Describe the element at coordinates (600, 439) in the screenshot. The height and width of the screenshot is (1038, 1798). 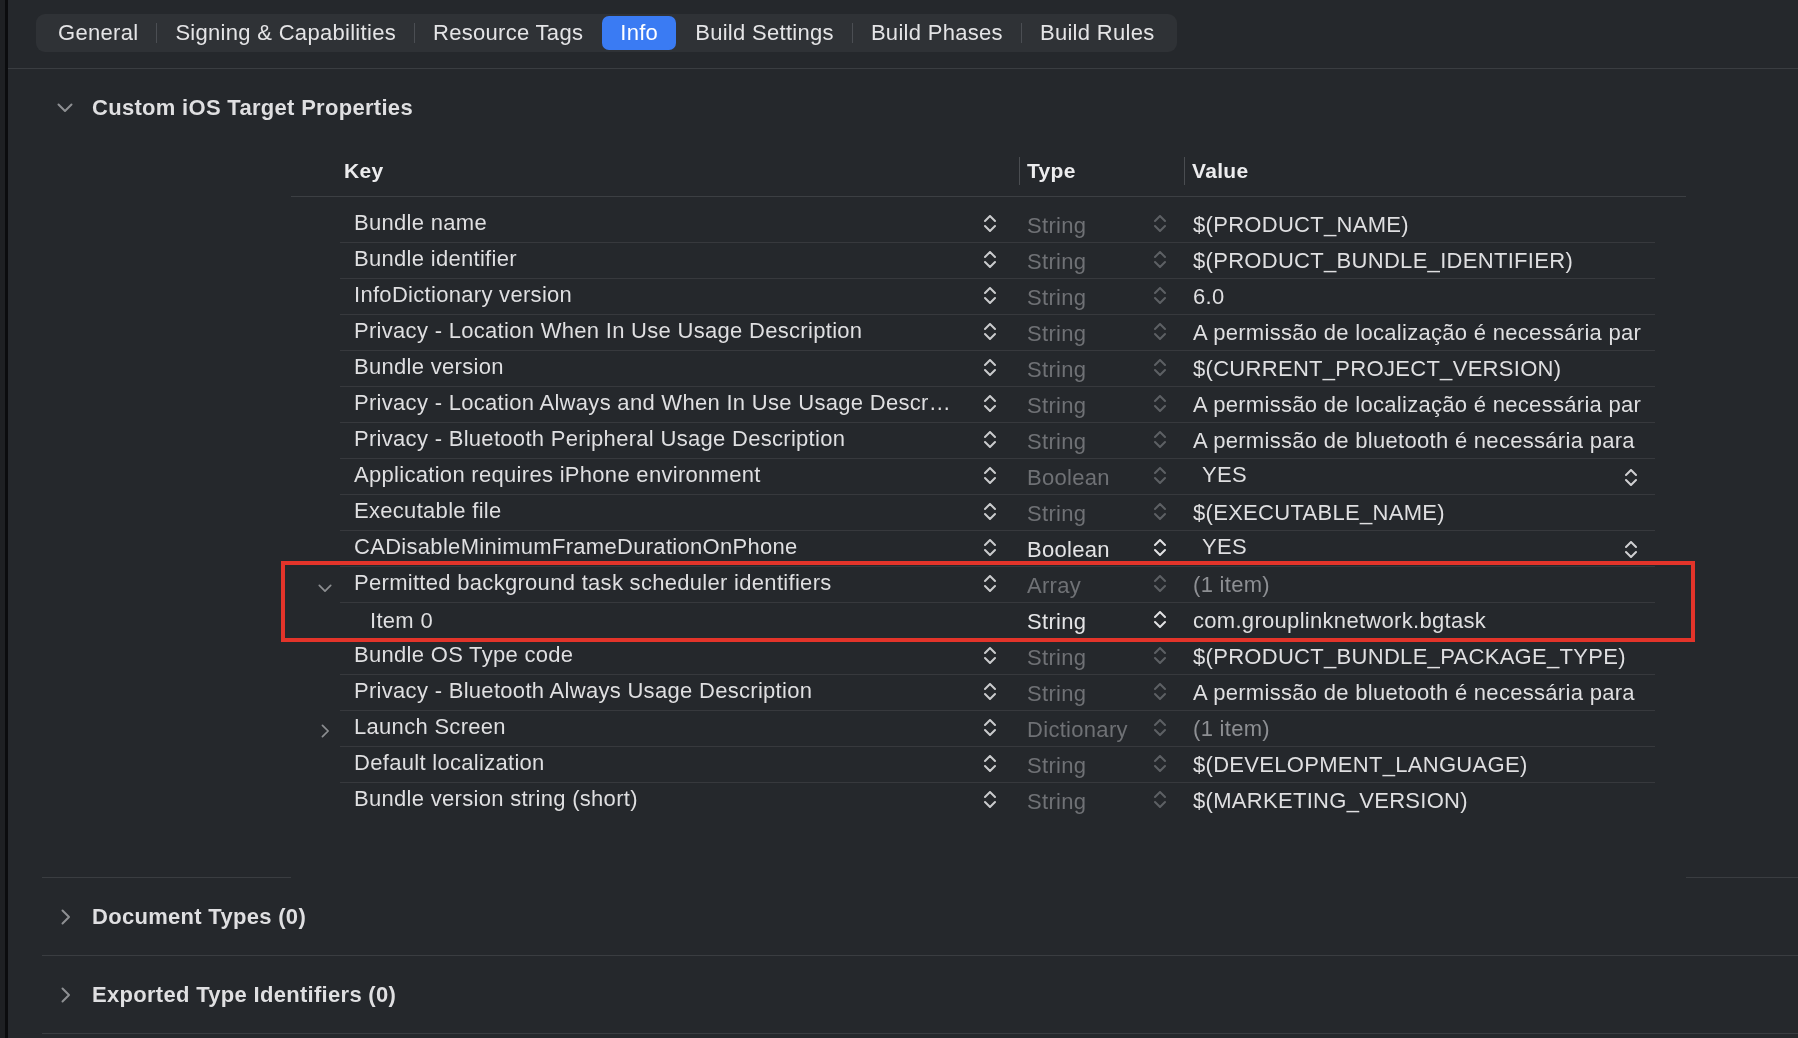
I see `key-cell-text: Privacy - Bluetooth Peripheral Usage Description` at that location.